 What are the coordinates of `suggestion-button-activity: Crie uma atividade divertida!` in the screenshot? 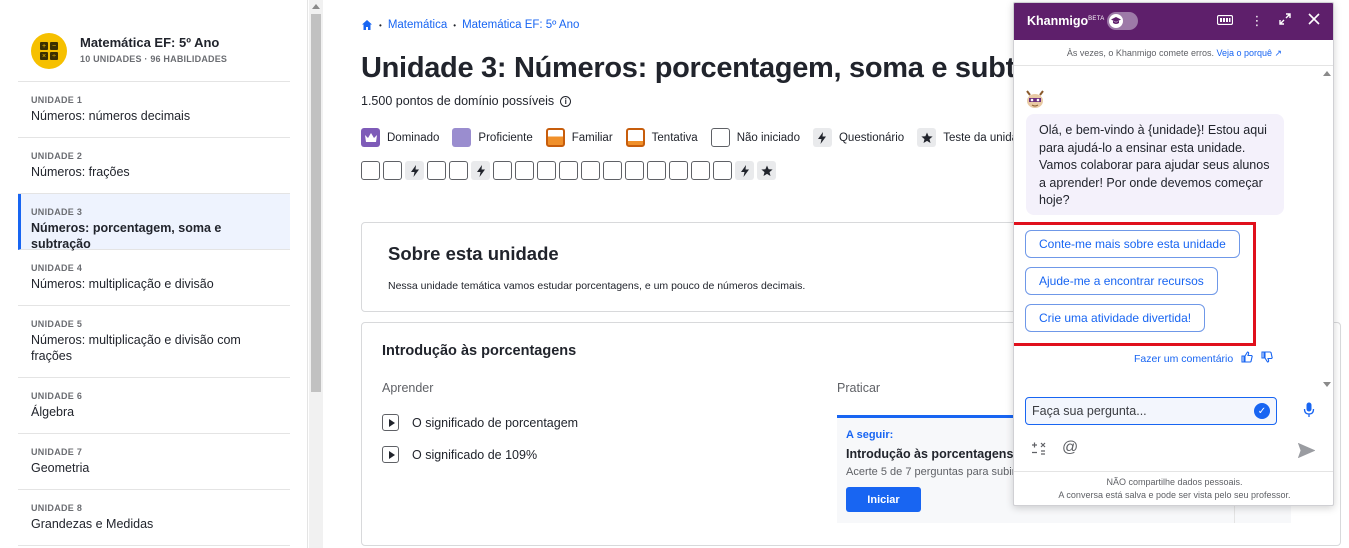 It's located at (1115, 318).